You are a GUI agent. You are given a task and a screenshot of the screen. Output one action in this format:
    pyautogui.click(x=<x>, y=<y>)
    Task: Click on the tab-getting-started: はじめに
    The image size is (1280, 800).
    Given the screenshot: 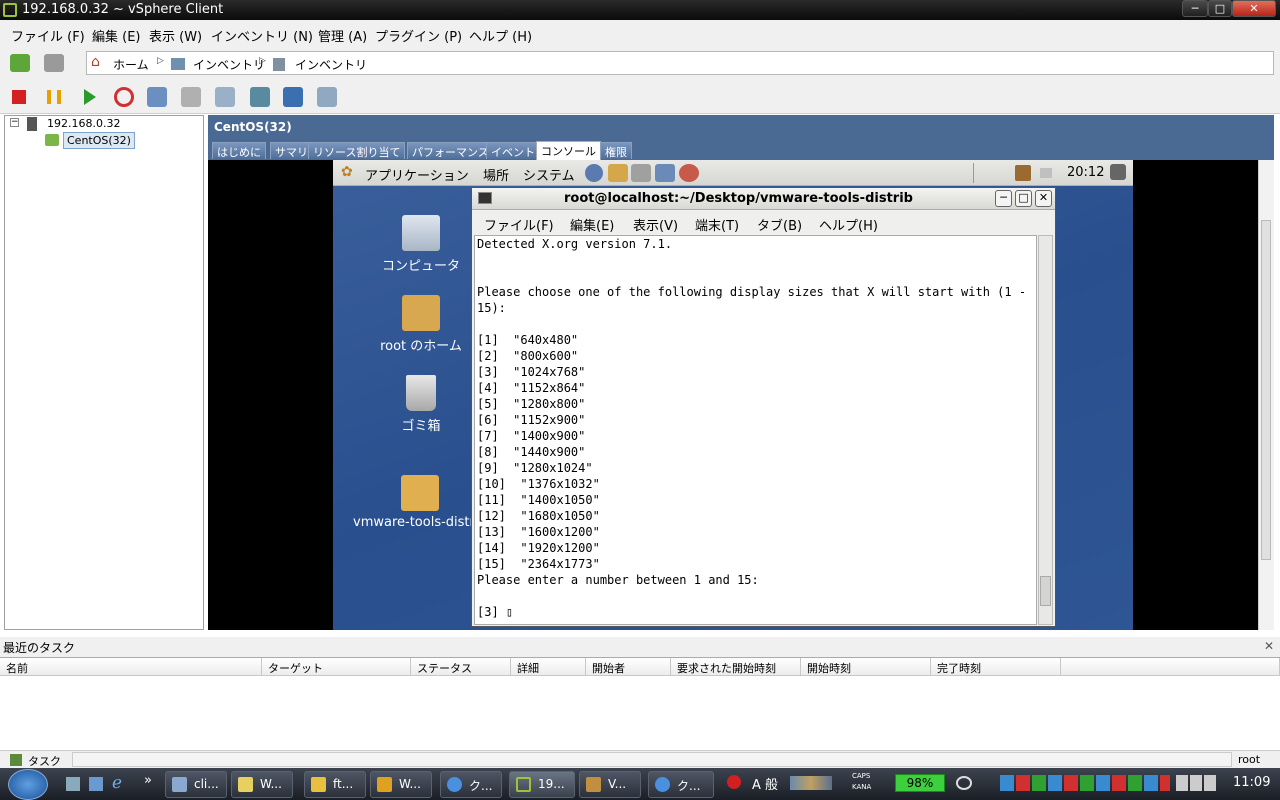 What is the action you would take?
    pyautogui.click(x=239, y=150)
    